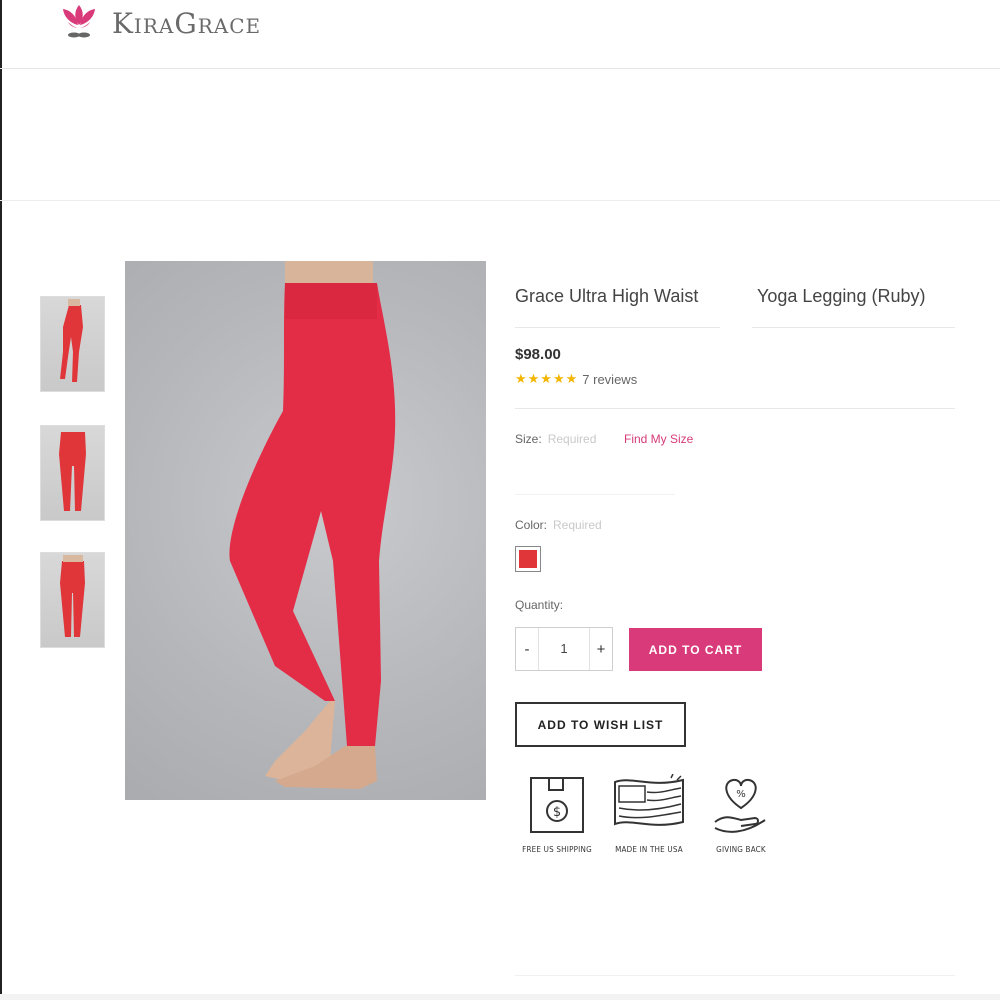  What do you see at coordinates (539, 605) in the screenshot?
I see `quantity-label: Quantity:` at bounding box center [539, 605].